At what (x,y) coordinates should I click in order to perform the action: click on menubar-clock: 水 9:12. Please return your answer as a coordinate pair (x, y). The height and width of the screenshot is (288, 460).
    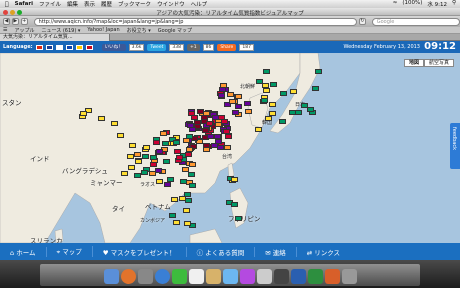
    Looking at the image, I should click on (437, 4).